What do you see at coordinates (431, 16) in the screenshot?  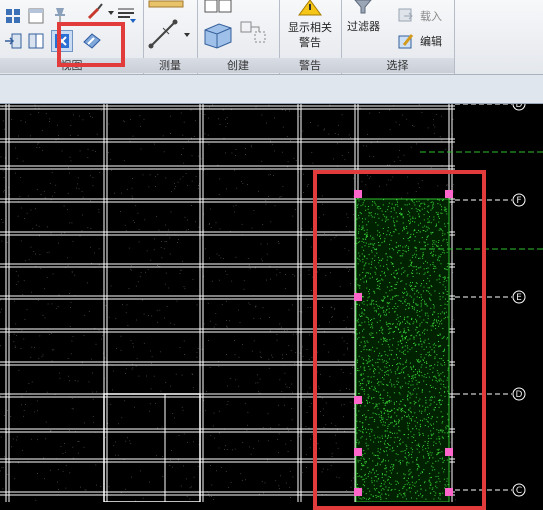 I see `load-button: 载入` at bounding box center [431, 16].